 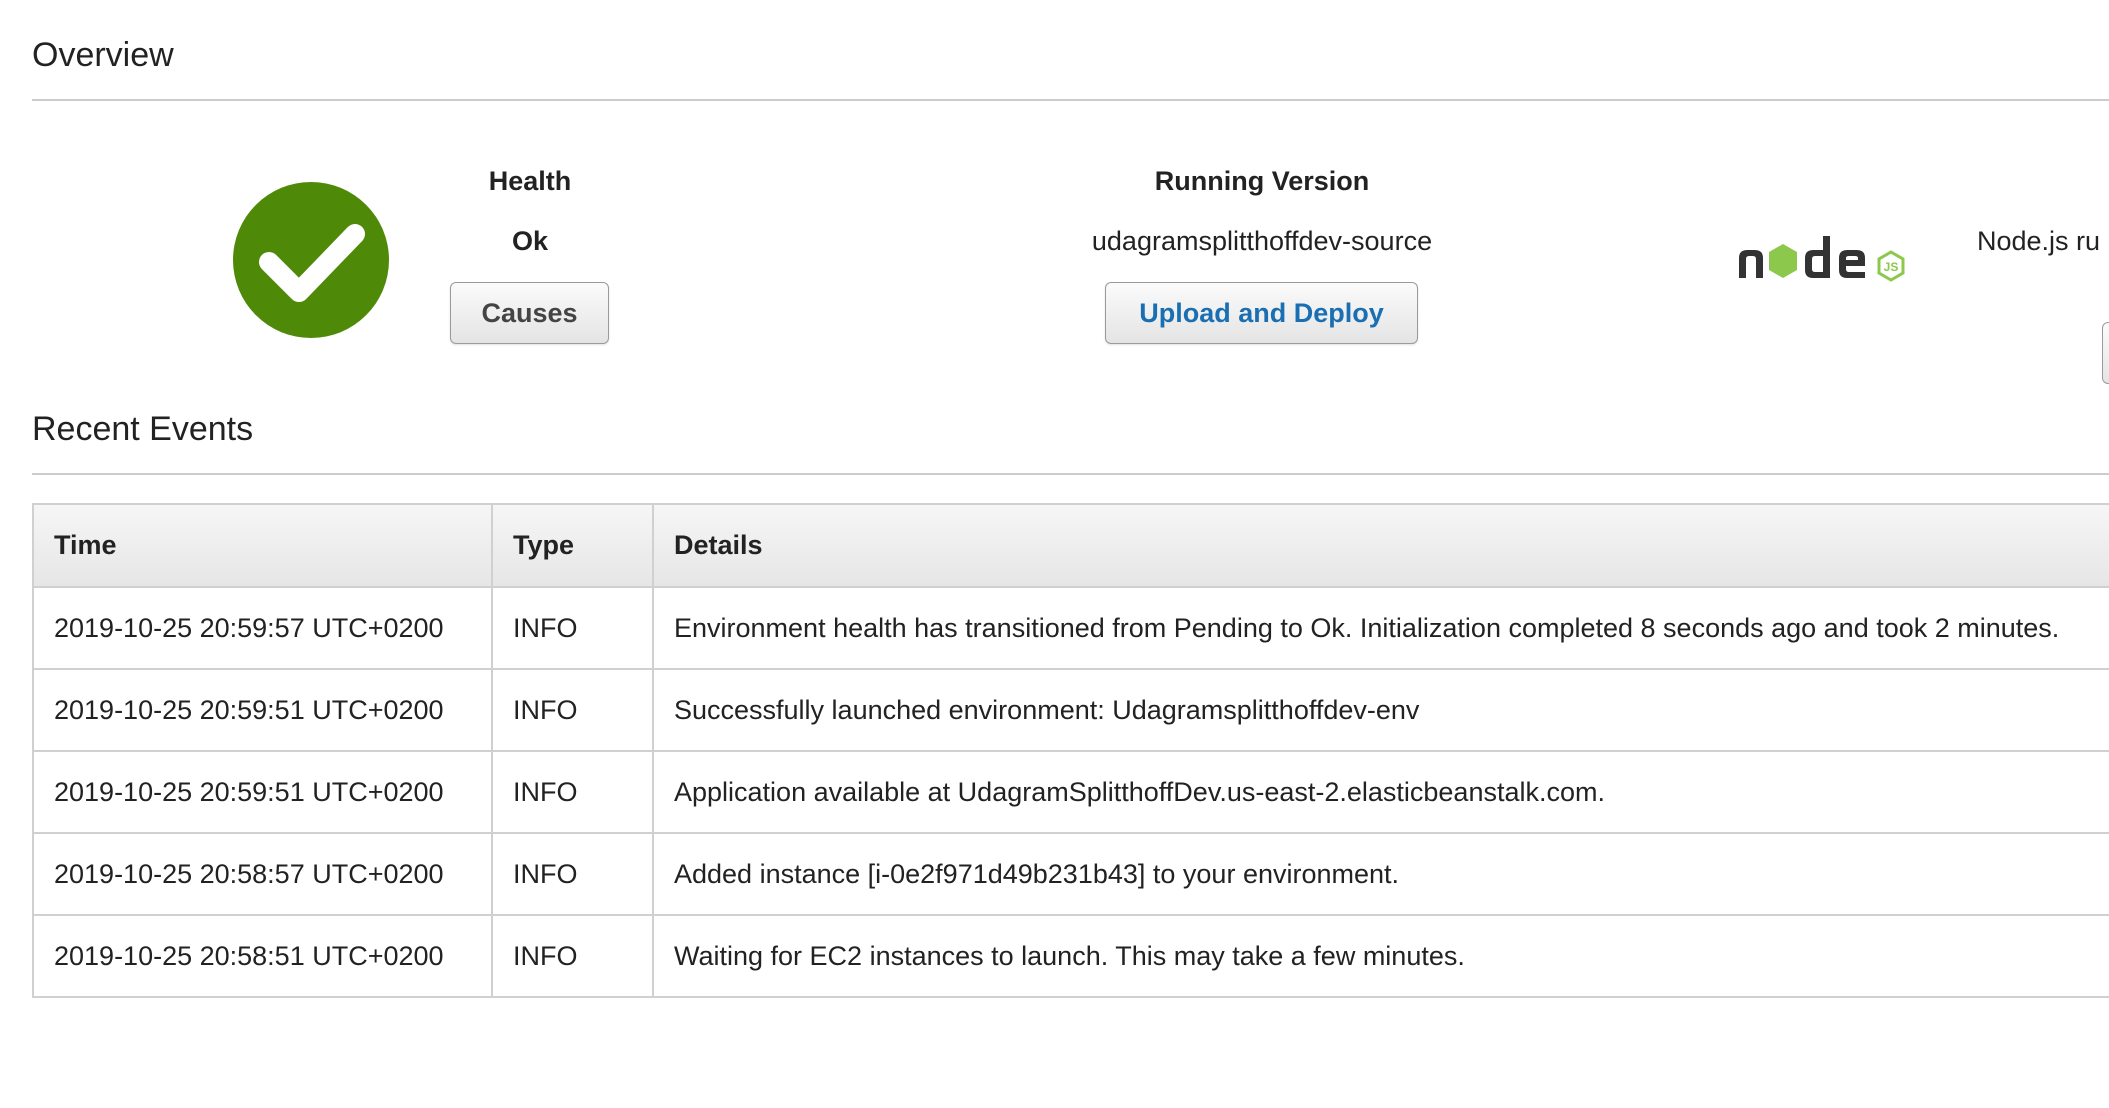 I want to click on check-circle-icon, so click(x=311, y=260).